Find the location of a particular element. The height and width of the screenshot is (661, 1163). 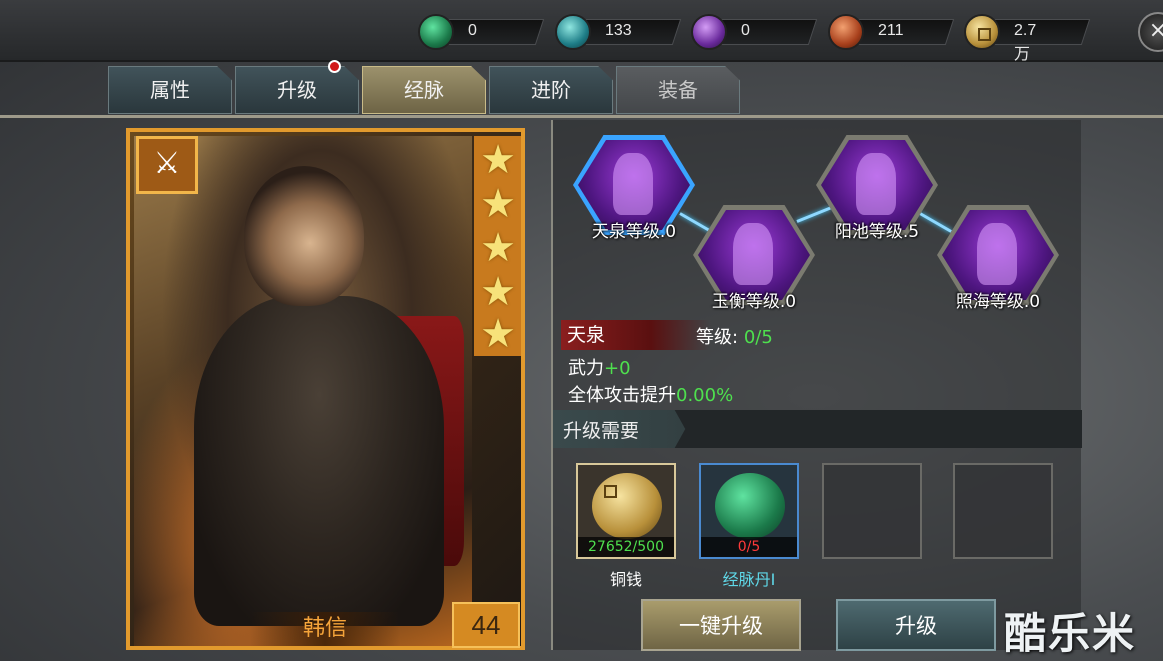

close-button: × is located at coordinates (1150, 32).